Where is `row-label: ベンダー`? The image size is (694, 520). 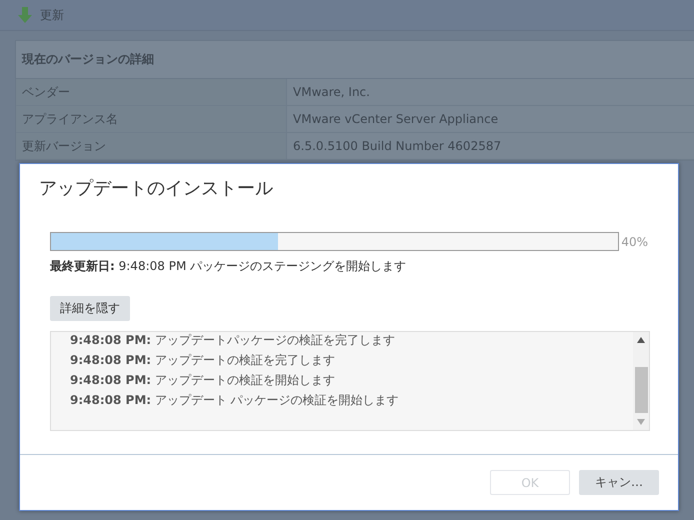
row-label: ベンダー is located at coordinates (46, 92).